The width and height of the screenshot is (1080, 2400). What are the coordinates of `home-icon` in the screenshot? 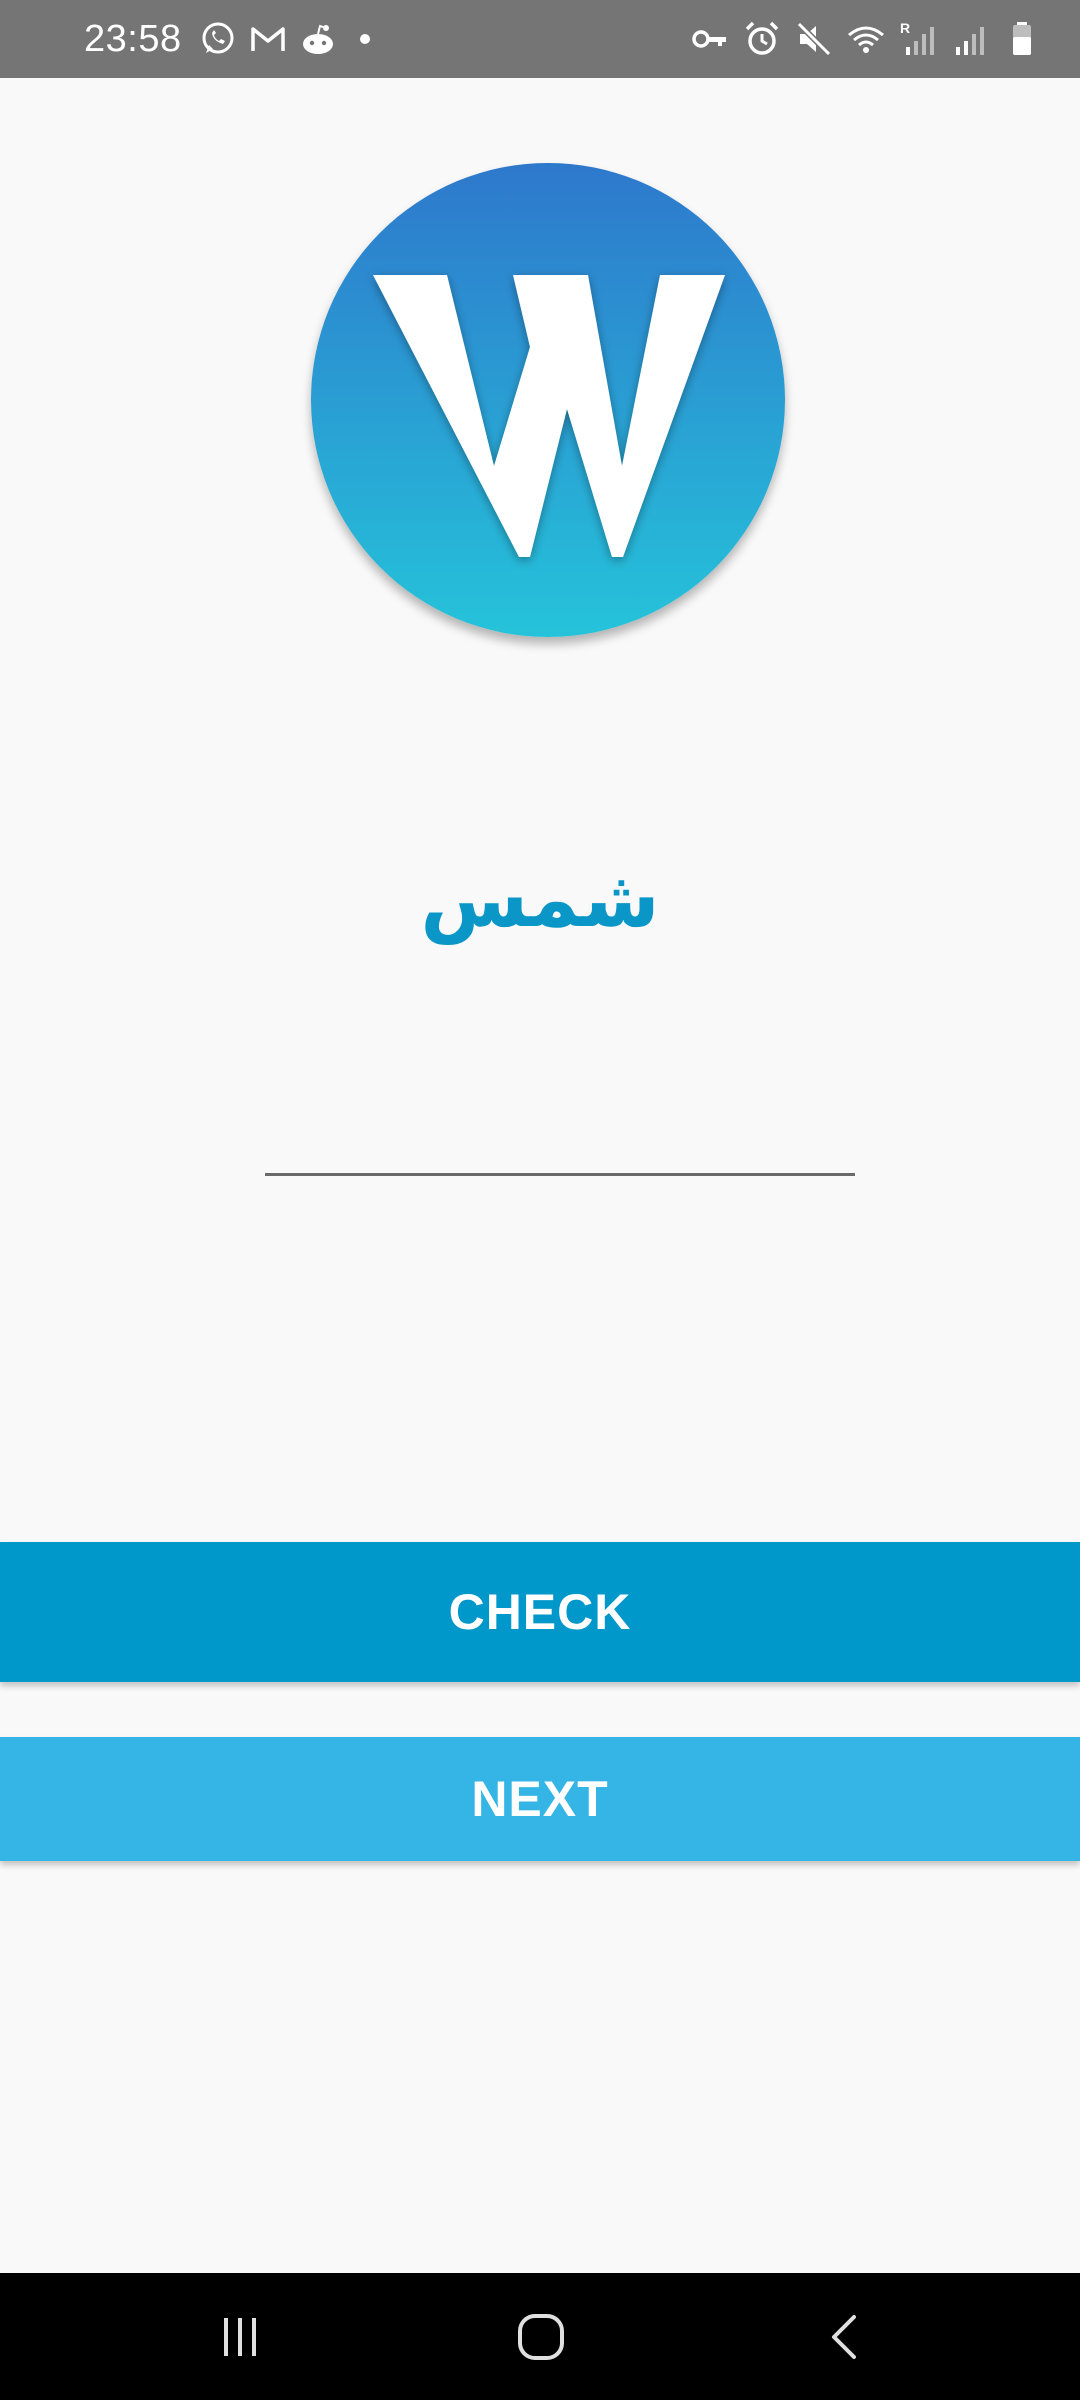 It's located at (541, 2336).